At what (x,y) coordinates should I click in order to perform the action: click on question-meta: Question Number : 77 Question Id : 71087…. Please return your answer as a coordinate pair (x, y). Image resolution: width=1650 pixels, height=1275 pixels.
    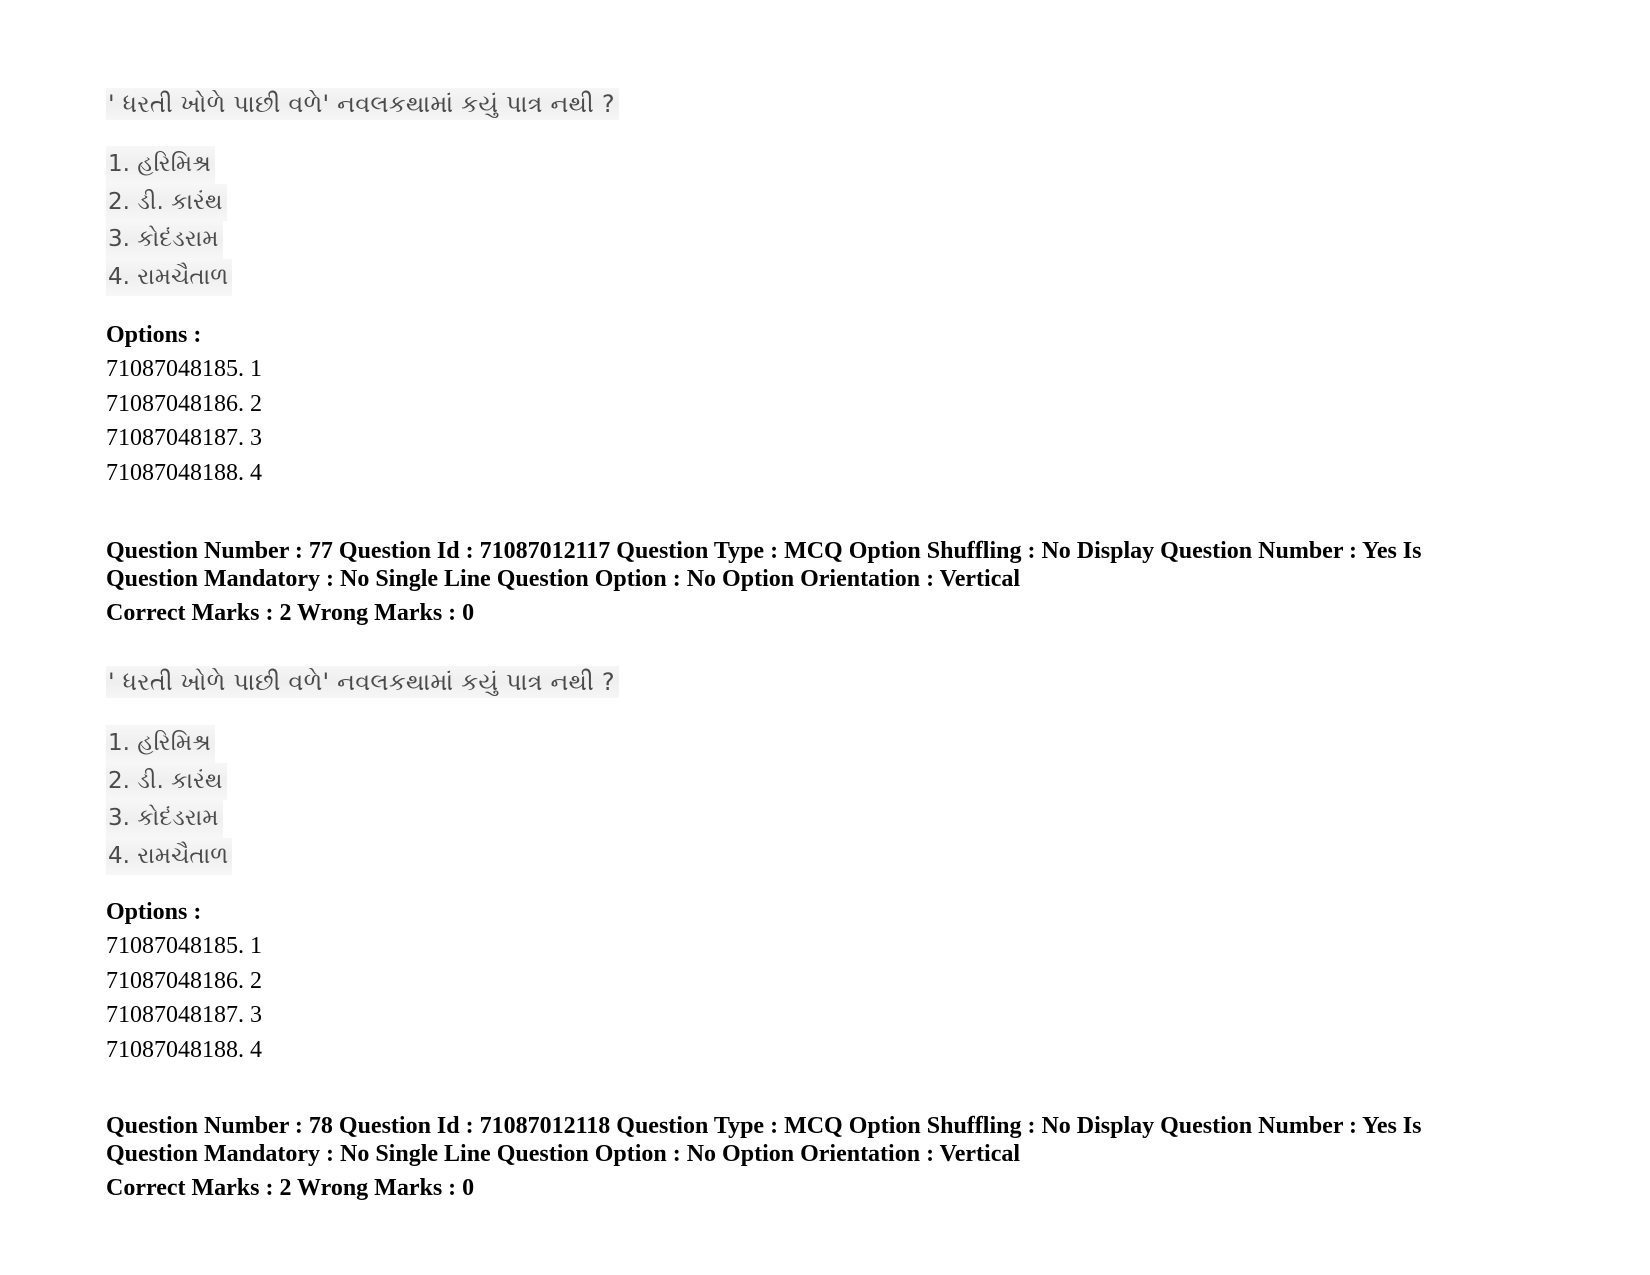
    Looking at the image, I should click on (816, 565).